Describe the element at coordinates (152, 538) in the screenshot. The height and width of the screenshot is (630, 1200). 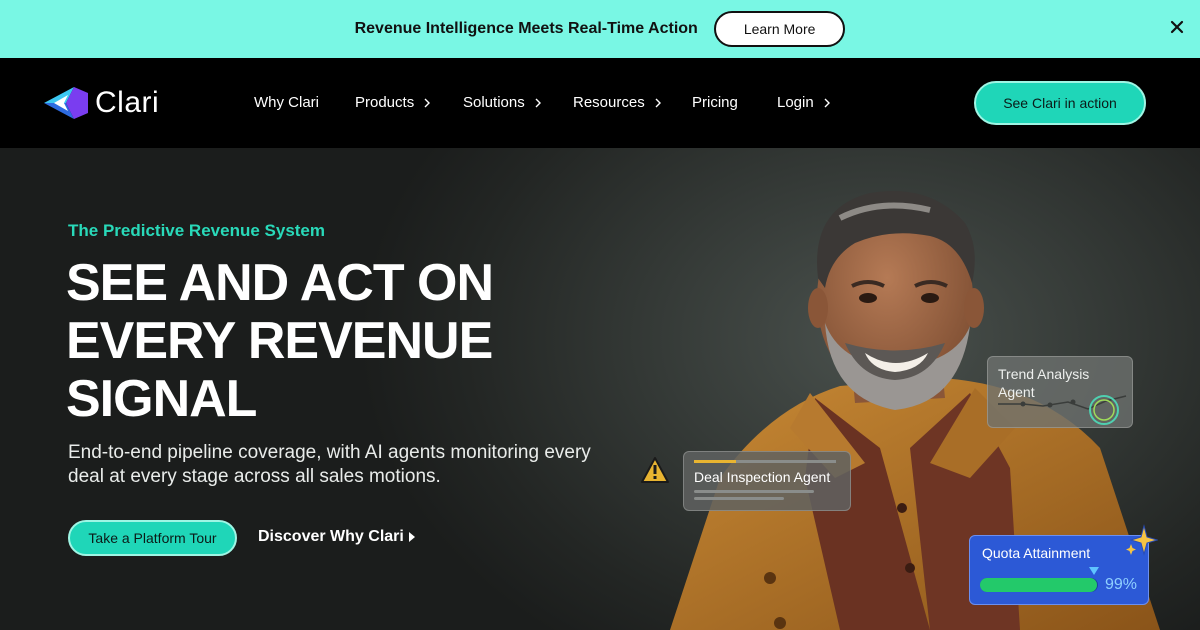
I see `take-platform-tour-button: Take a Platform Tour` at that location.